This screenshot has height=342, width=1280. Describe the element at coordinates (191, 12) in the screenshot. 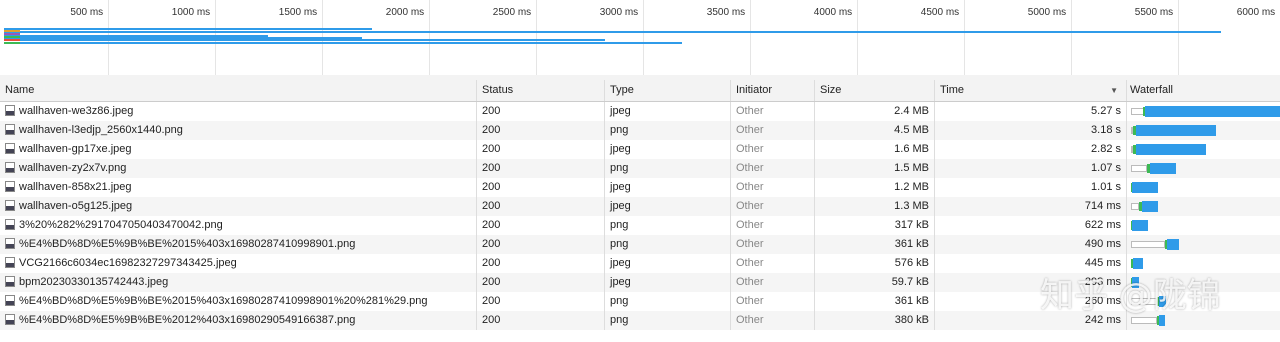

I see `timeline-tick-label: 1000 ms` at that location.